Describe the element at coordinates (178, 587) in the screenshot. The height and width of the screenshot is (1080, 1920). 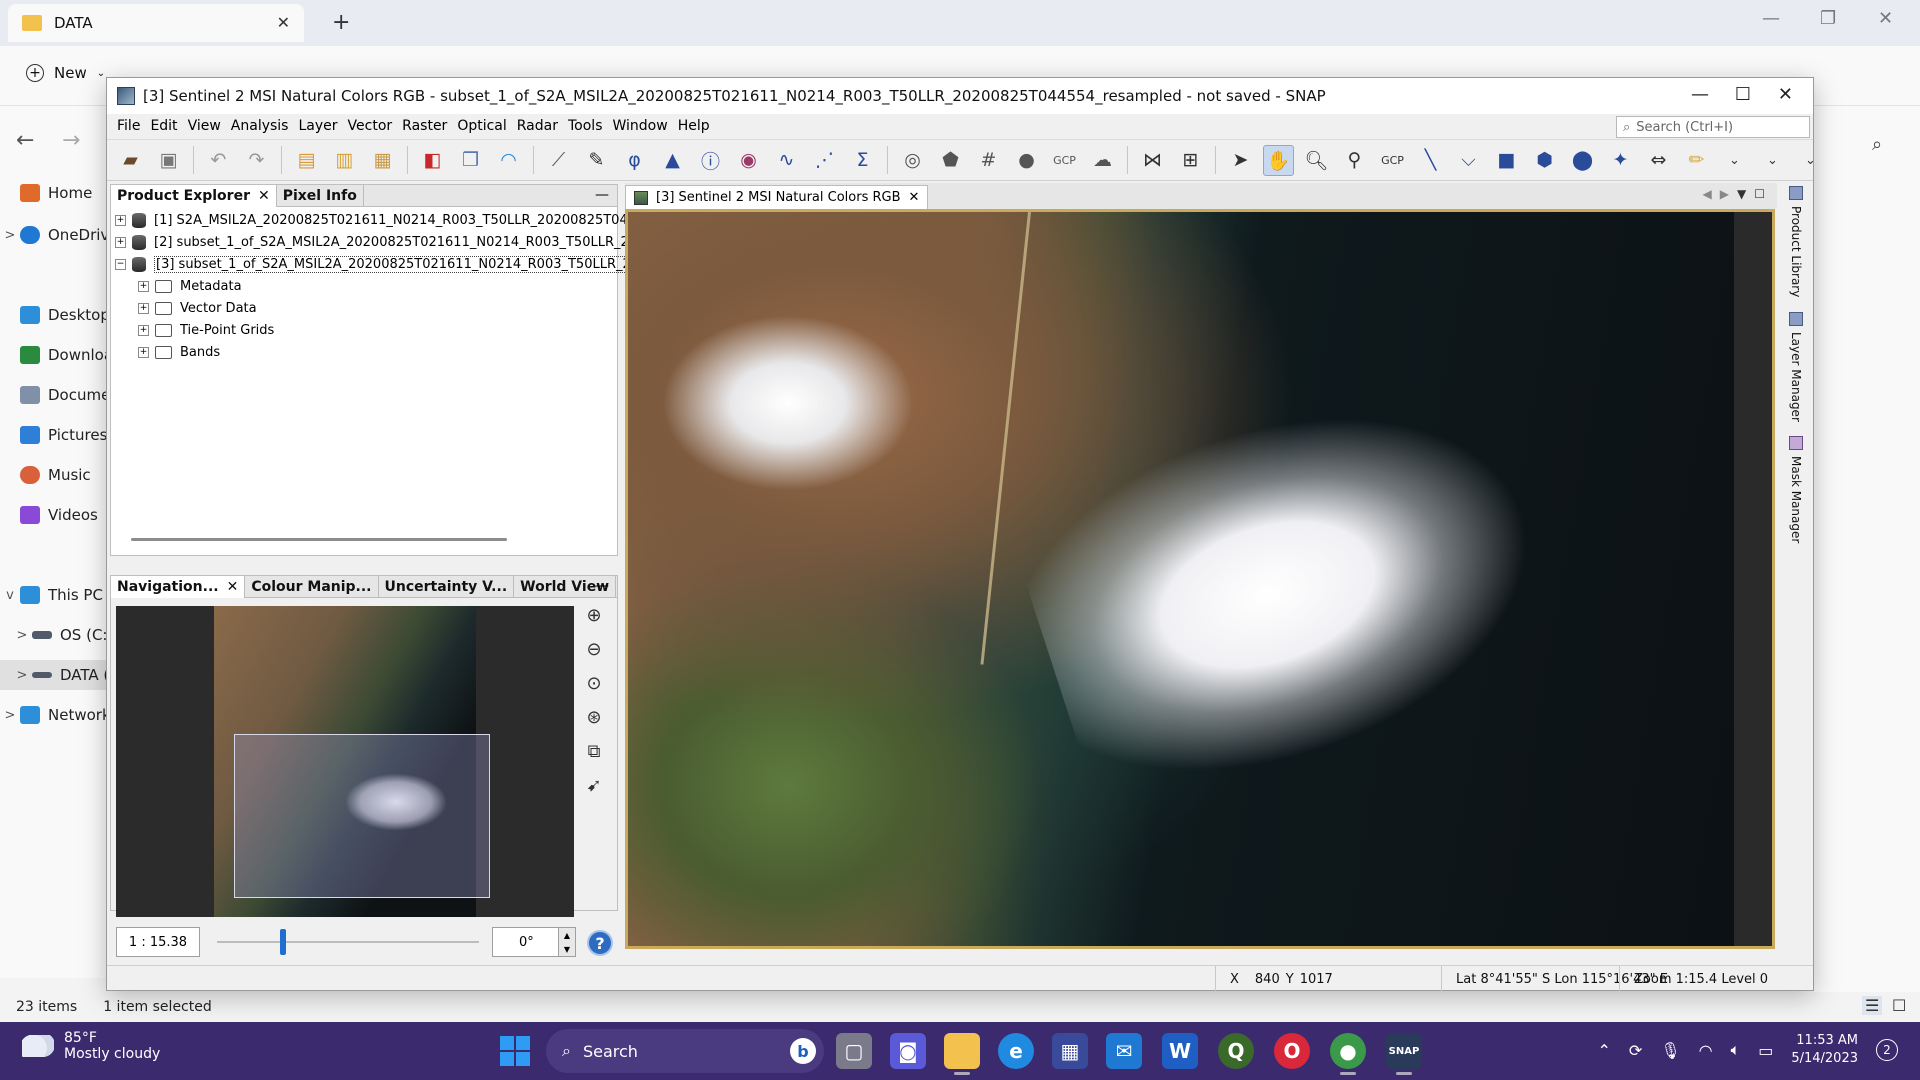
I see `tab-navigation: Navigation... ✕` at that location.